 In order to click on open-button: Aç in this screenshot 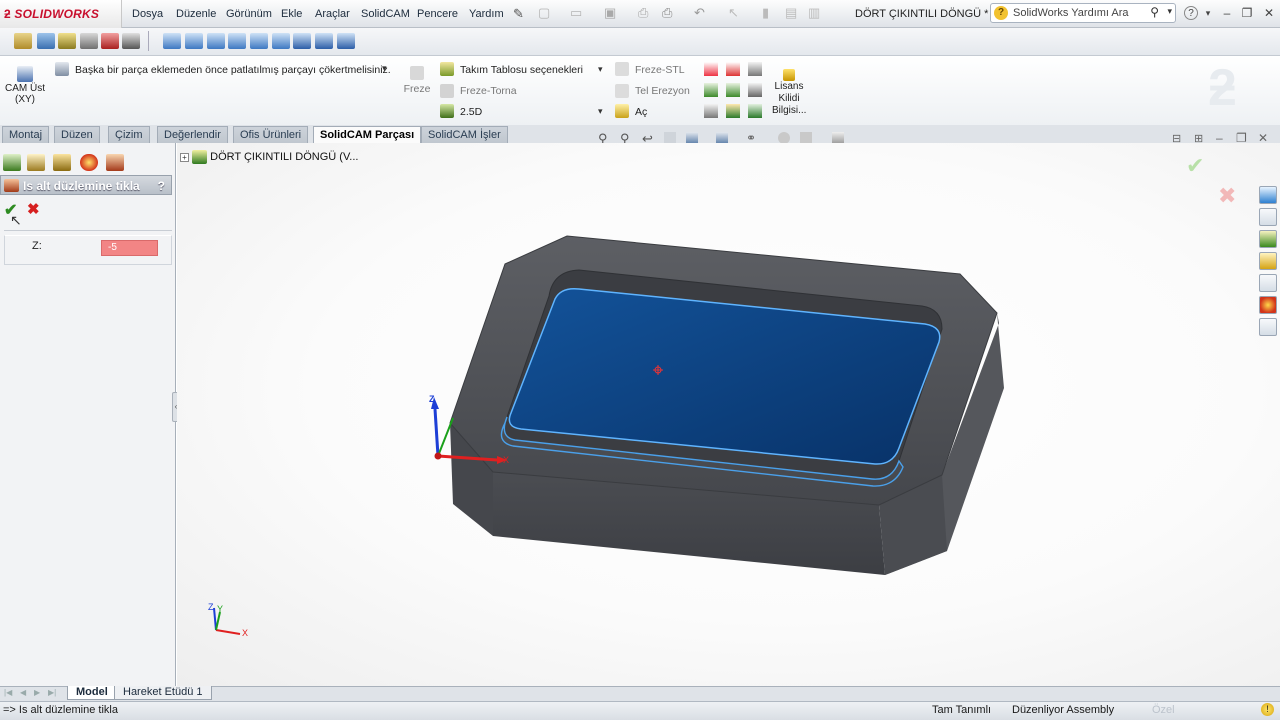, I will do `click(641, 112)`.